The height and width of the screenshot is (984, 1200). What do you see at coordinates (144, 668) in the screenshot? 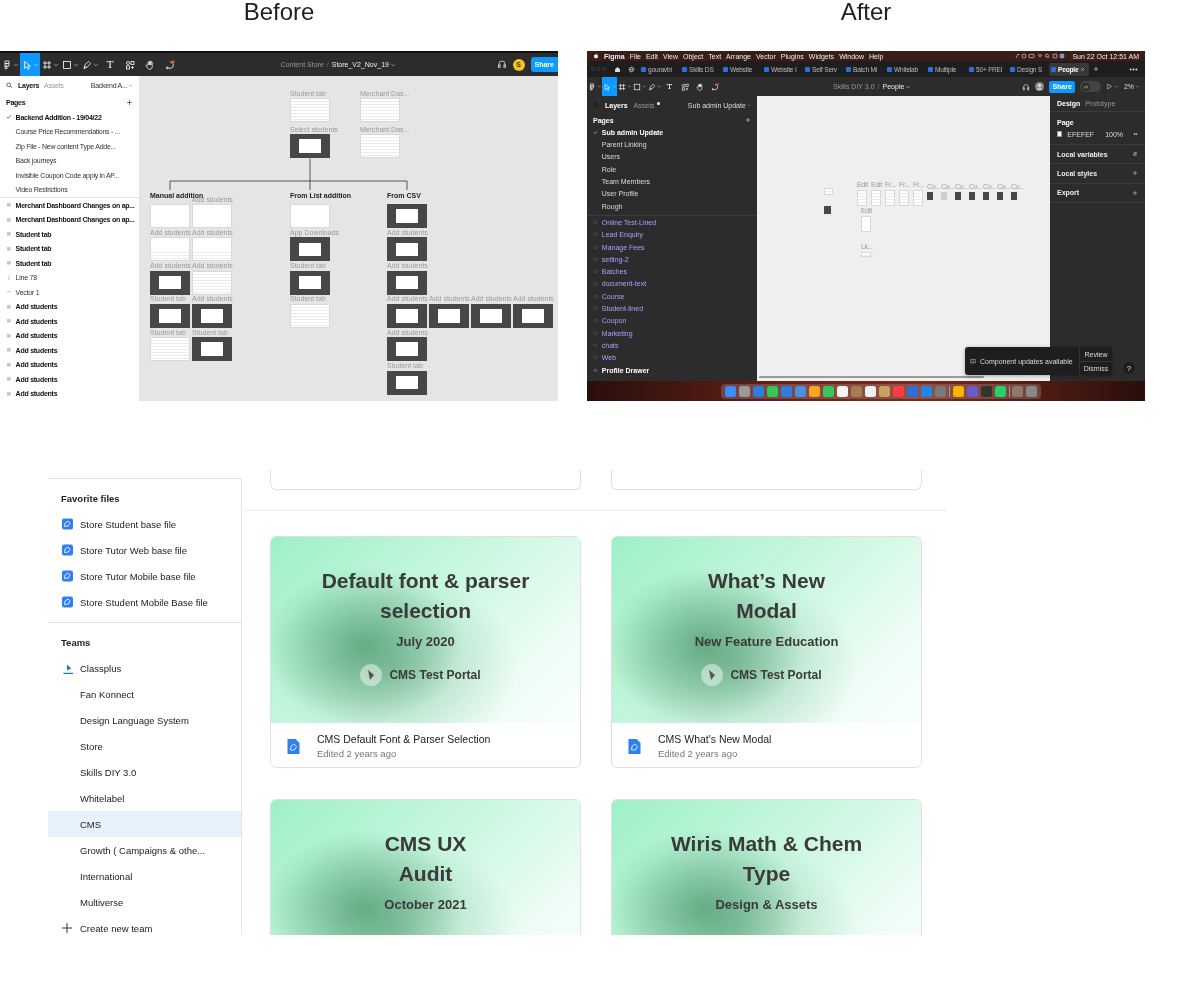
I see `team-item: Classplus` at bounding box center [144, 668].